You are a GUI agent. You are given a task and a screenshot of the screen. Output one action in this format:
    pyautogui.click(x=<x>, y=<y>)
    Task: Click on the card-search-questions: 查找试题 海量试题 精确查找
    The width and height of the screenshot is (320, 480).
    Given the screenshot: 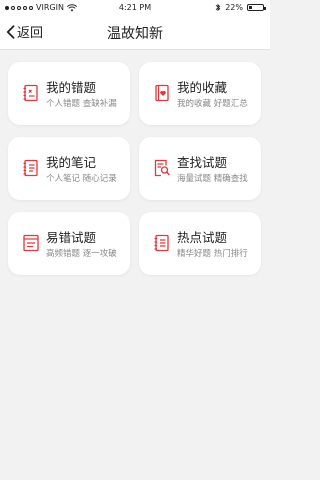 What is the action you would take?
    pyautogui.click(x=200, y=168)
    